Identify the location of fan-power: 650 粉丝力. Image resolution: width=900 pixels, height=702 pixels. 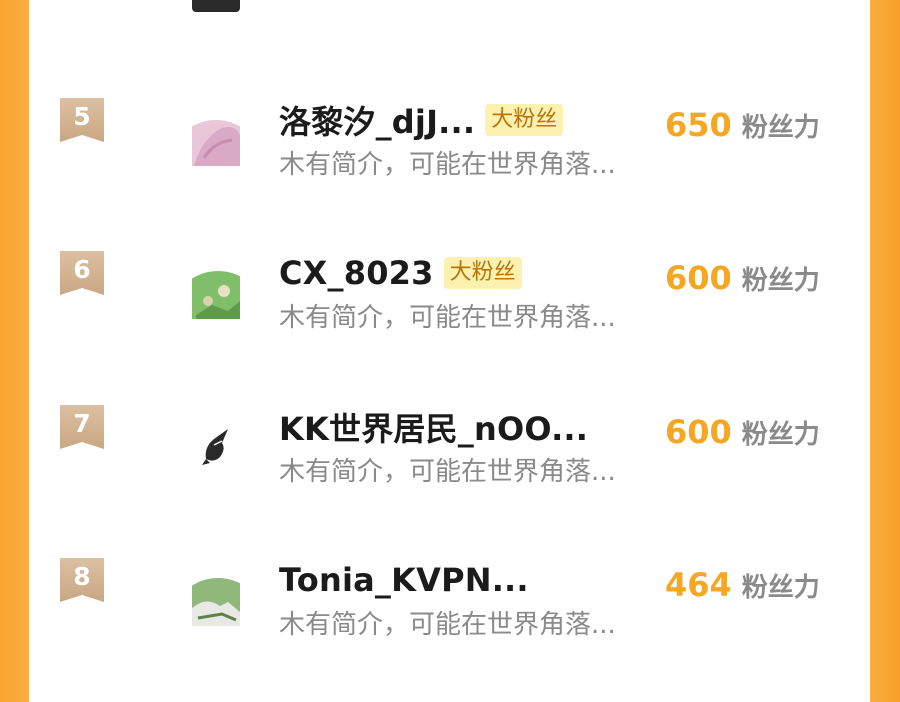
(742, 125).